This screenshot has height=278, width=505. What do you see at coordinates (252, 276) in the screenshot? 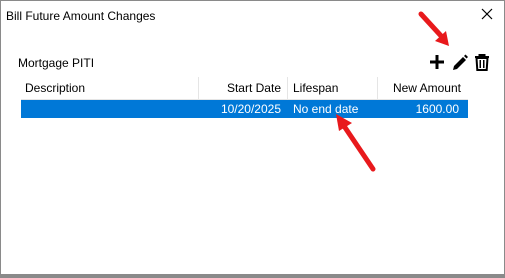
I see `window-bottom-border` at bounding box center [252, 276].